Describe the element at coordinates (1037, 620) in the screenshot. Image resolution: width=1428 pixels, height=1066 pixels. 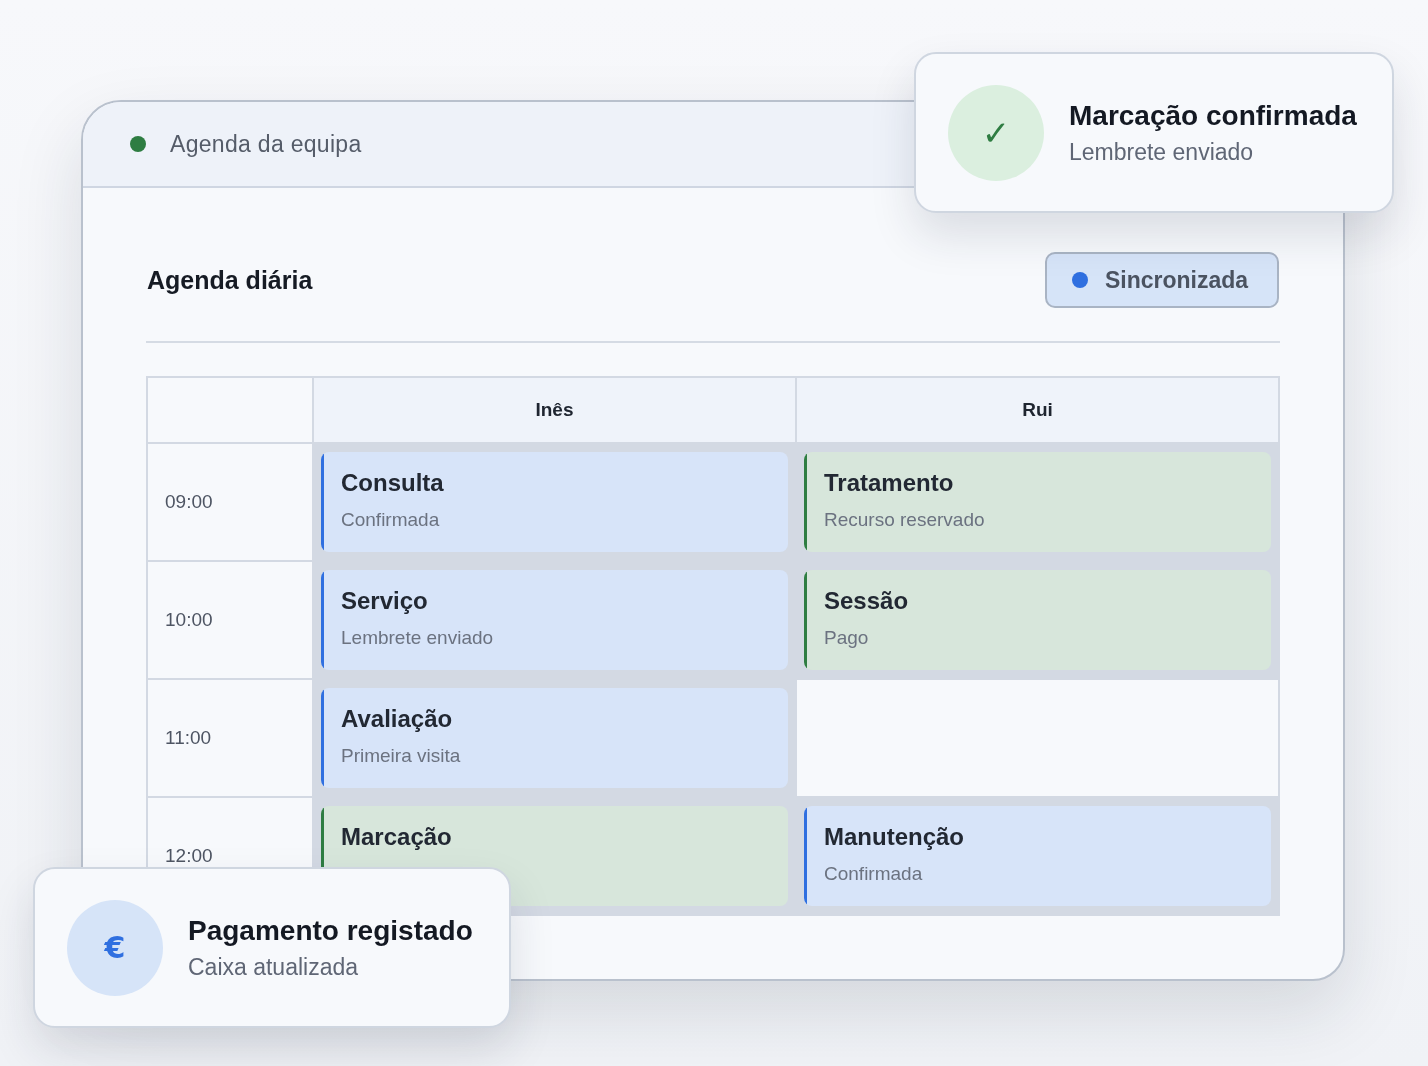
I see `appointment-card: Sessão Pago` at that location.